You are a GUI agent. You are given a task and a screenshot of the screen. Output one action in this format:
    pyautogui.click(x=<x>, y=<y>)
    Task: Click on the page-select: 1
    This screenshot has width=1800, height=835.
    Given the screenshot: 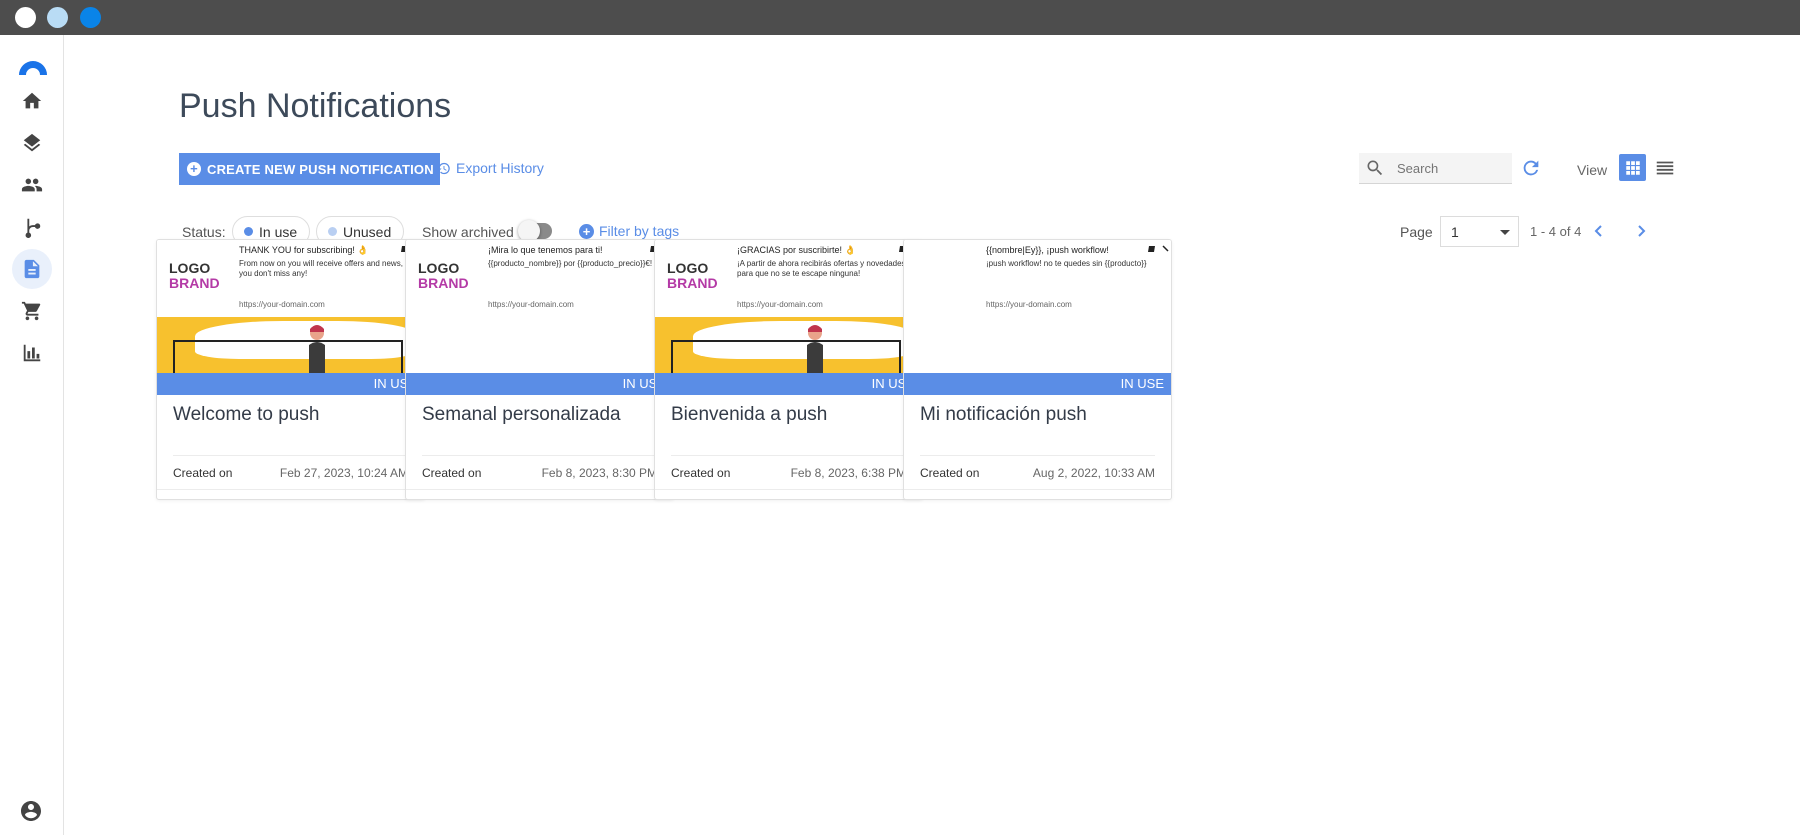 What is the action you would take?
    pyautogui.click(x=1479, y=231)
    